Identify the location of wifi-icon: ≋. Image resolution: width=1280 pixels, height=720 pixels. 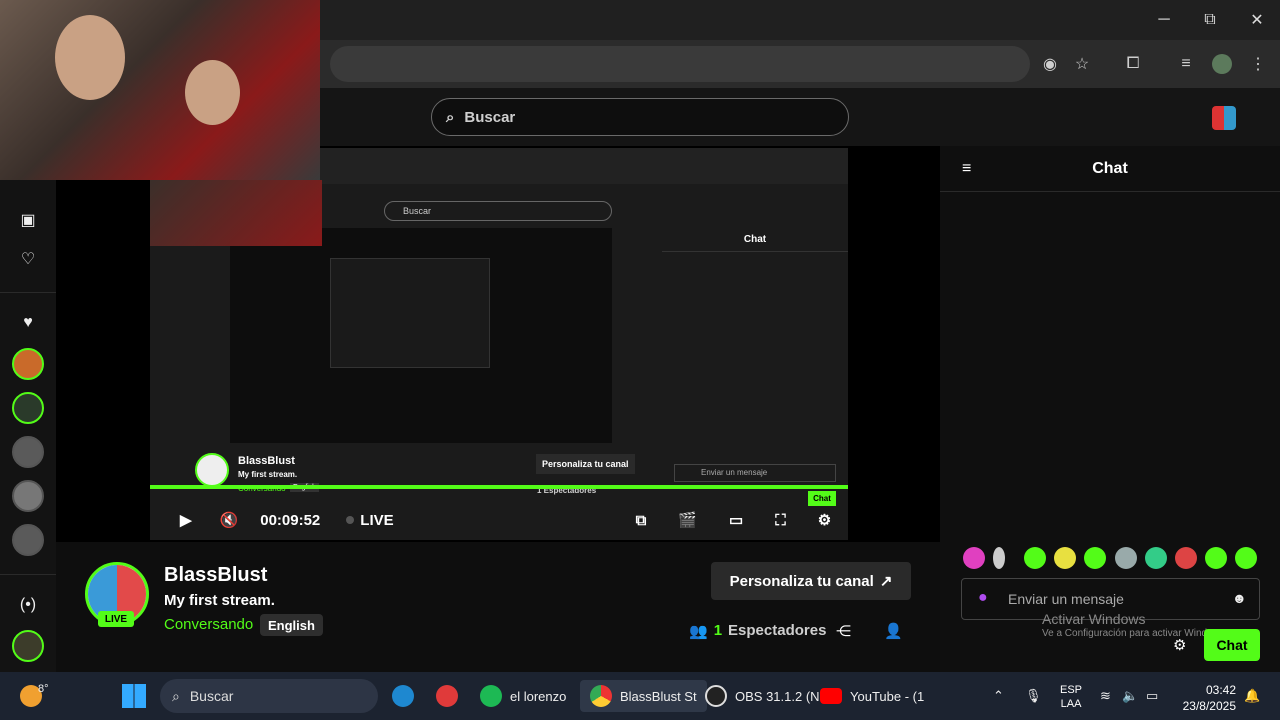
(1105, 696).